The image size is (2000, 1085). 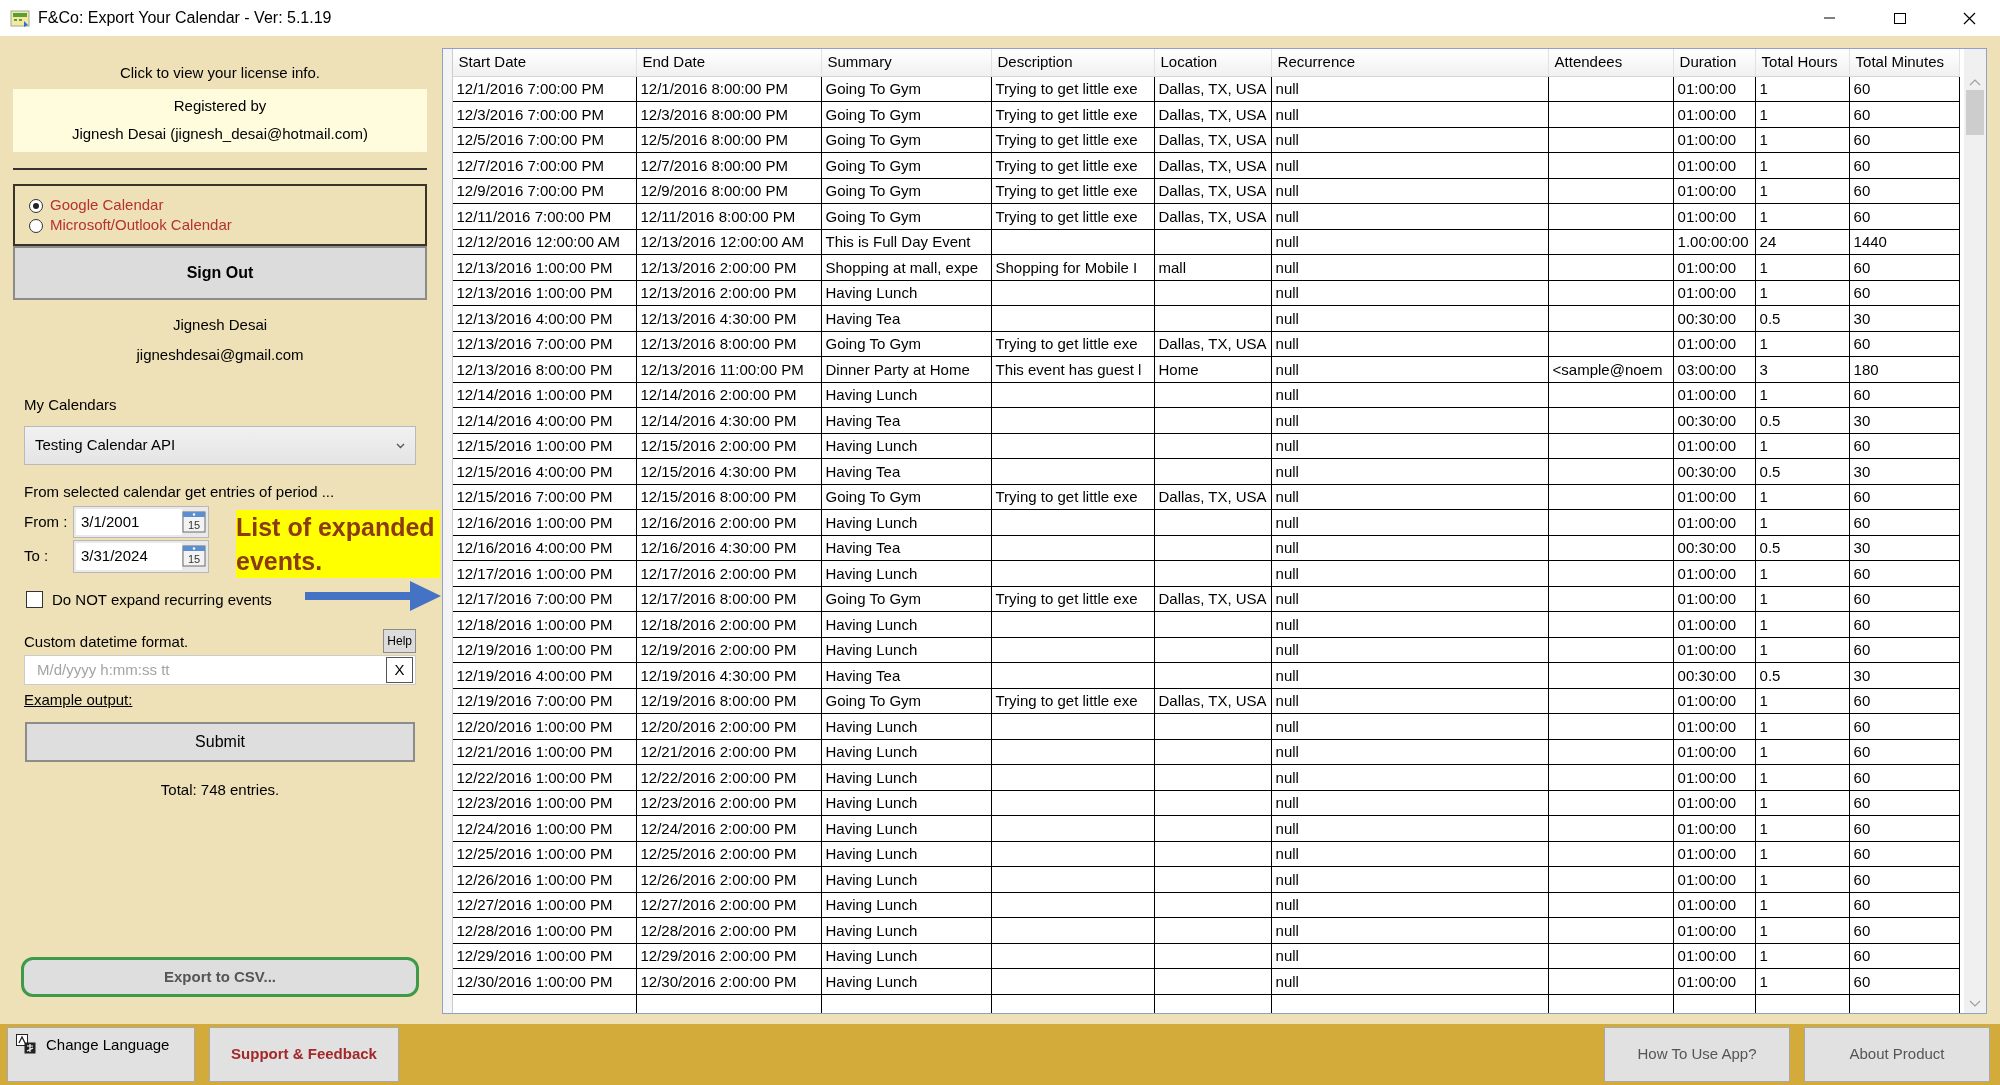 I want to click on sign-out-button: Sign Out, so click(x=220, y=272).